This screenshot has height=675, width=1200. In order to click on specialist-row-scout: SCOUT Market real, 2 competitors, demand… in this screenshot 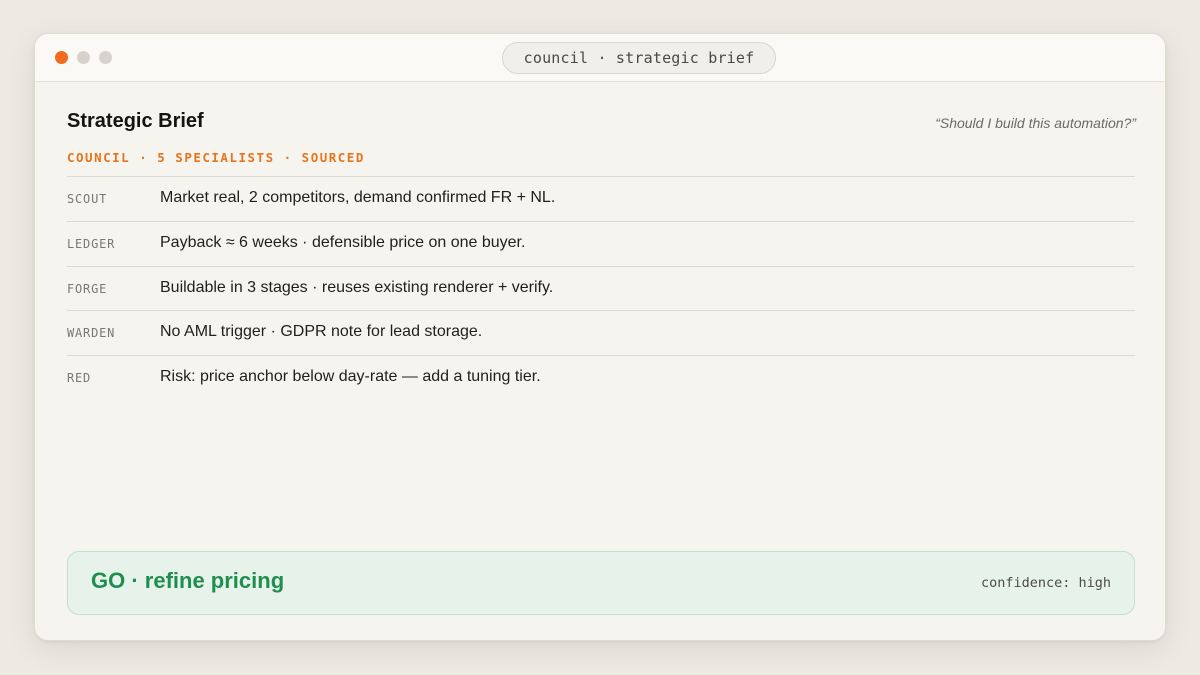, I will do `click(601, 199)`.